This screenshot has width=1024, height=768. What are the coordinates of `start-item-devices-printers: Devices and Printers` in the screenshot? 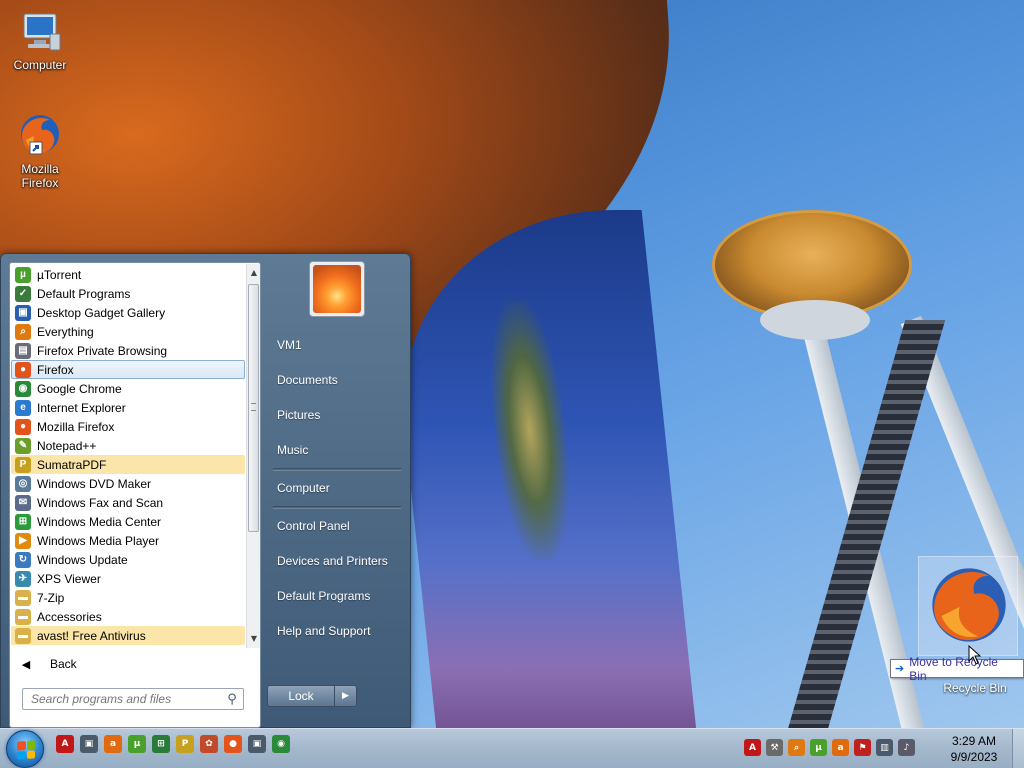 It's located at (337, 561).